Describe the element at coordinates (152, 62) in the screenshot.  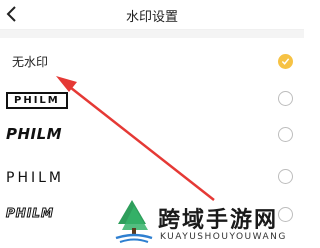
I see `option-no-watermark: 无水印` at that location.